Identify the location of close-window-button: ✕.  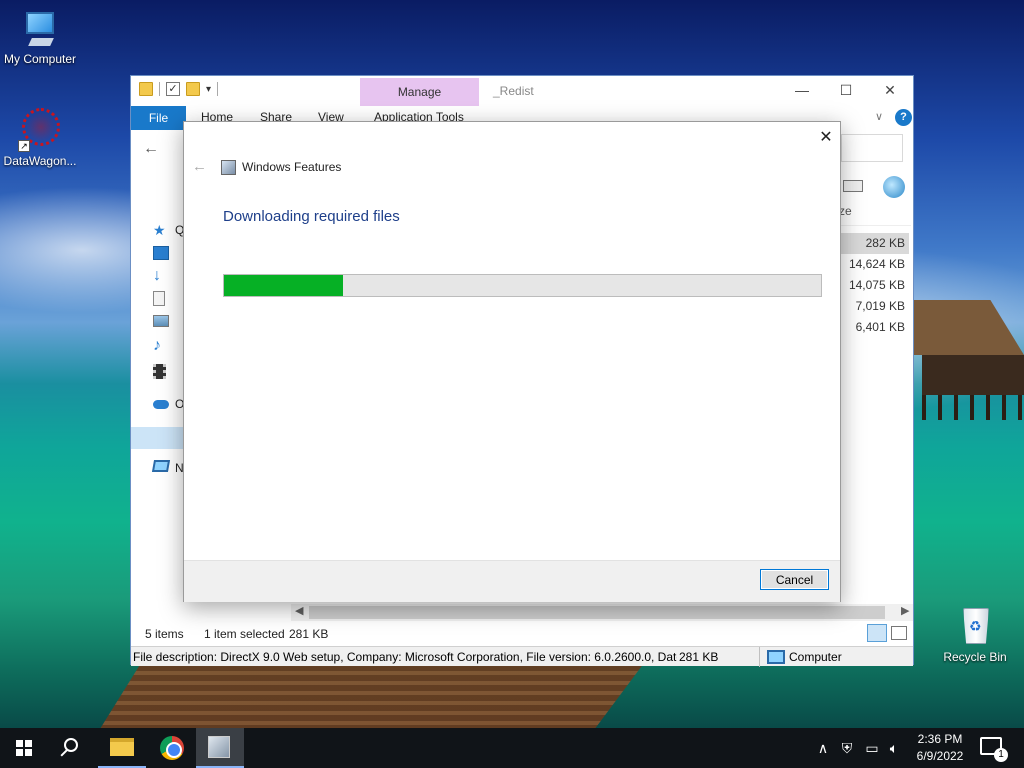
(890, 90).